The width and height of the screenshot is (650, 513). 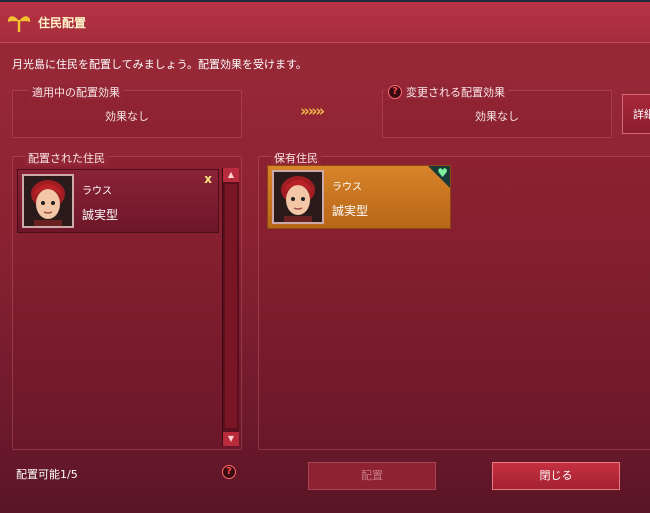 What do you see at coordinates (372, 476) in the screenshot?
I see `place-button: 配置` at bounding box center [372, 476].